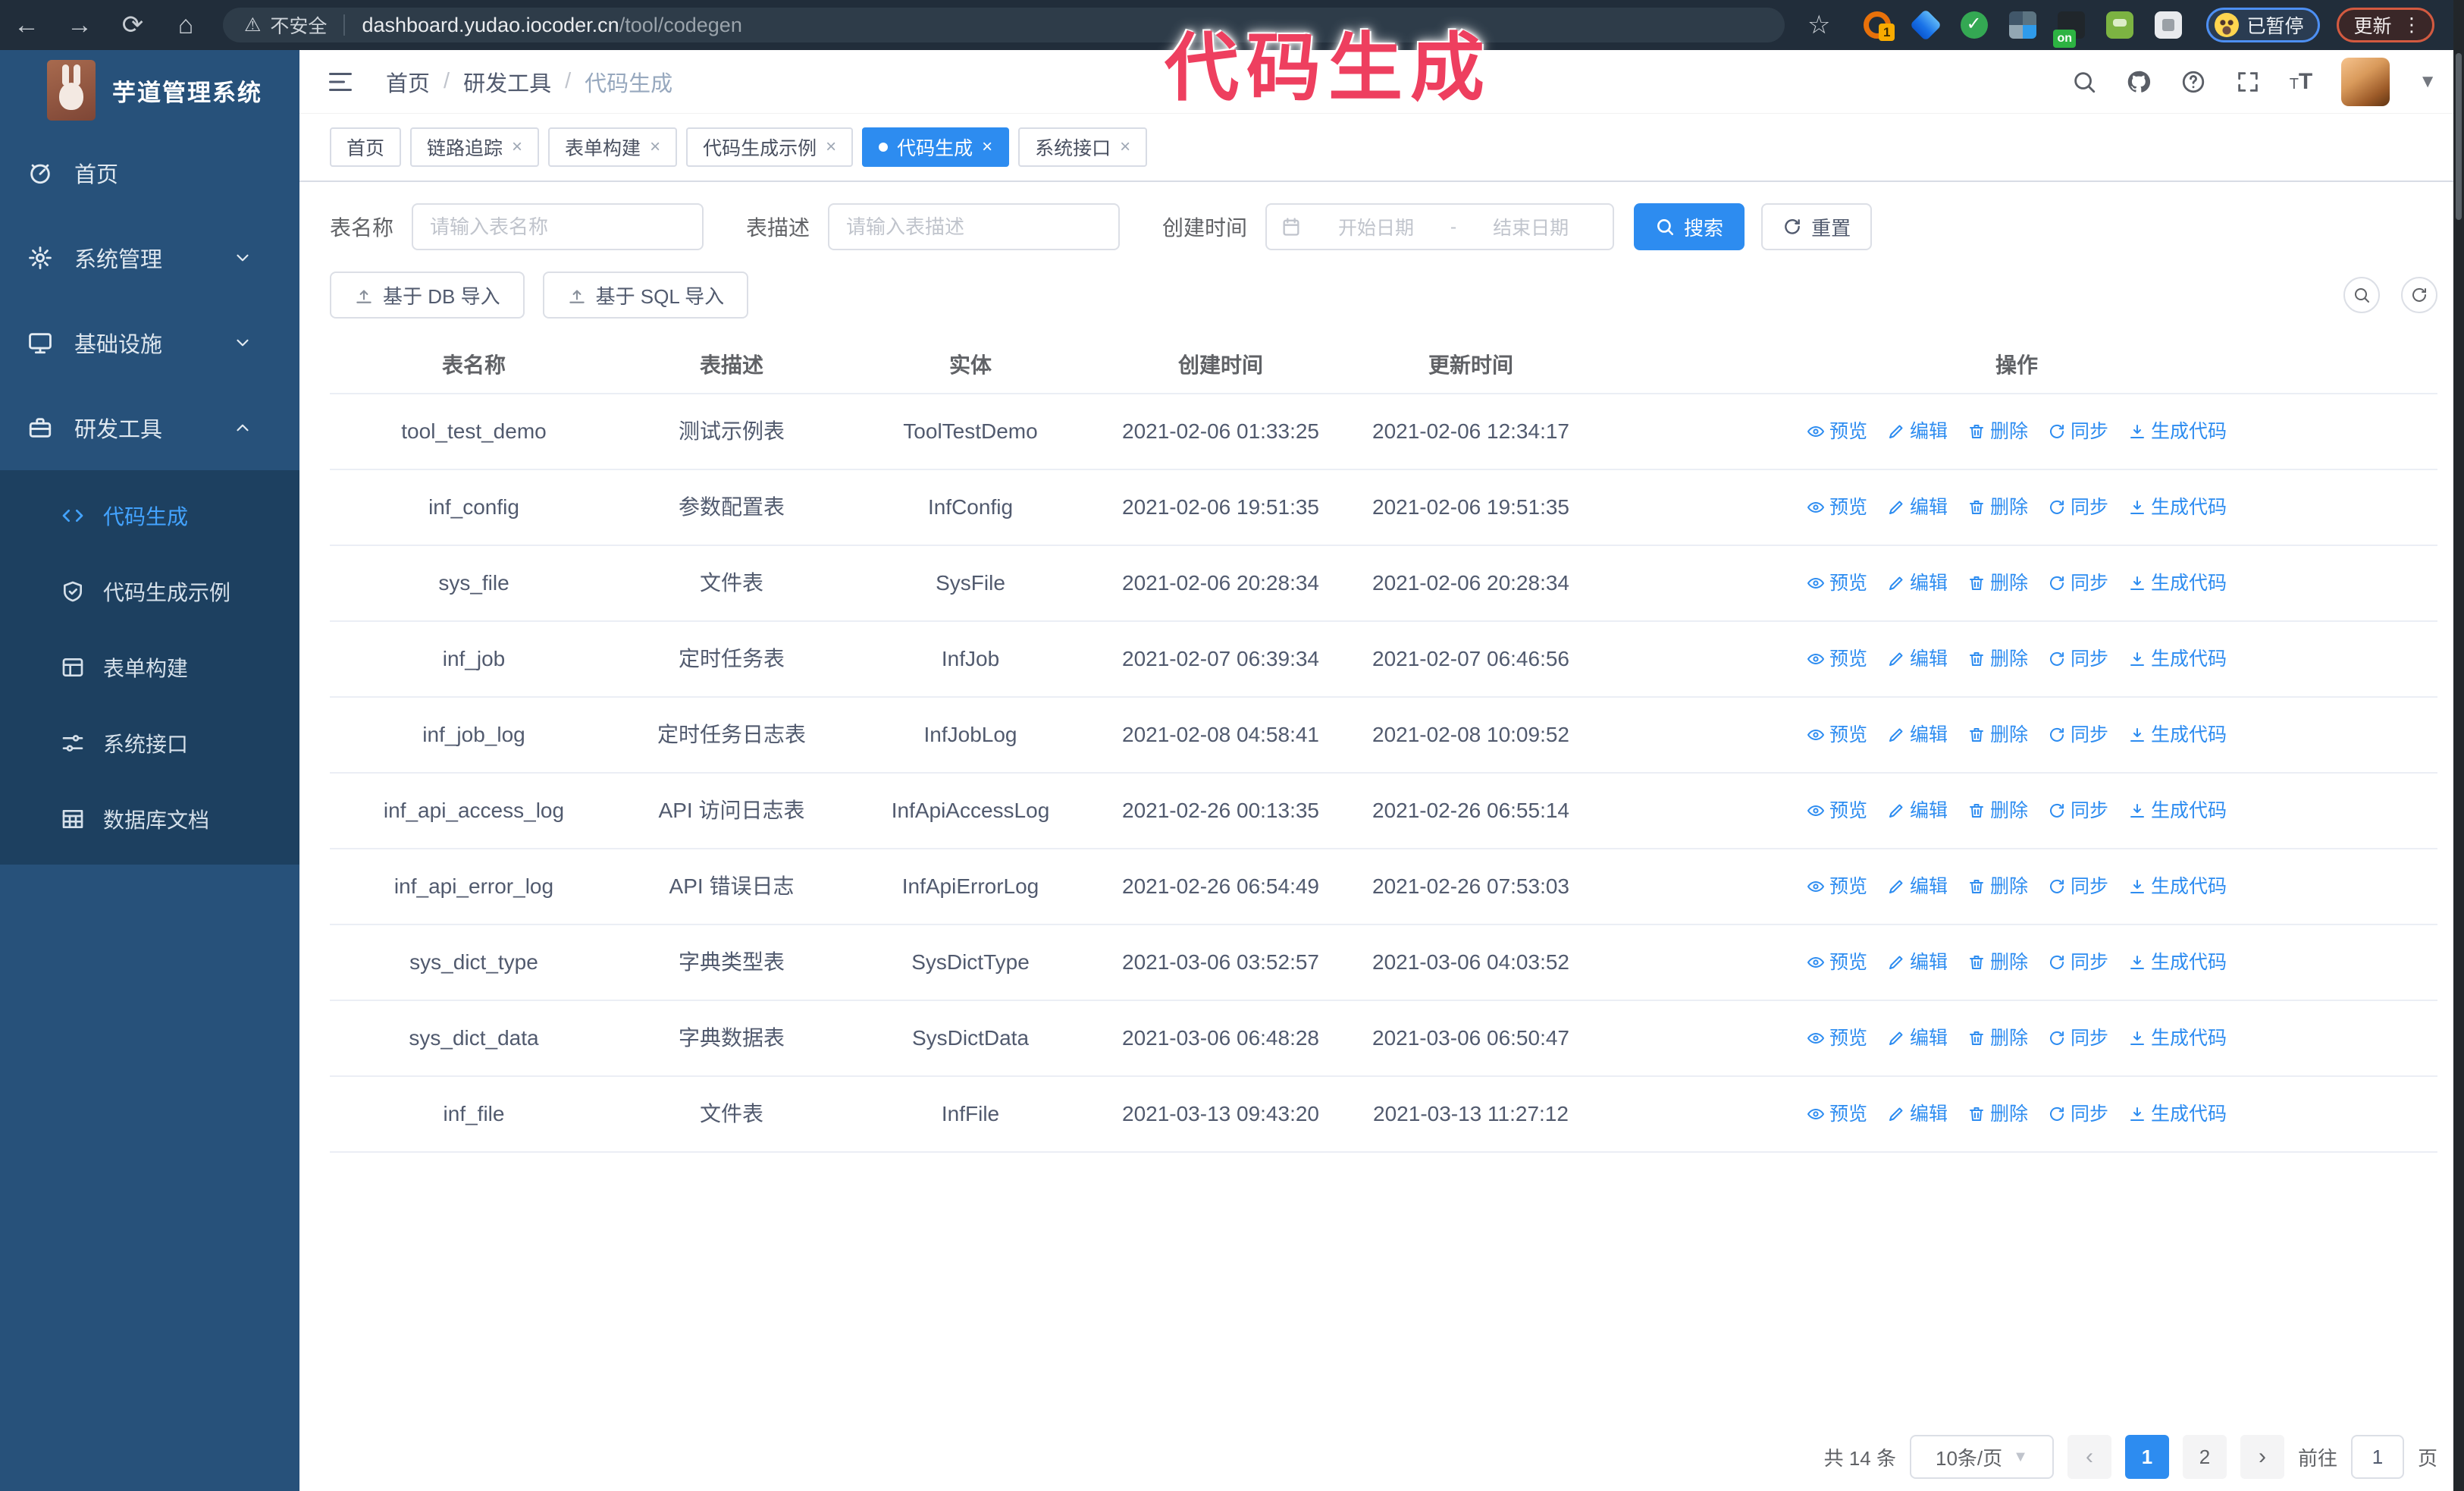 The height and width of the screenshot is (1491, 2464). Describe the element at coordinates (1819, 25) in the screenshot. I see `bookmark-star-icon: ☆` at that location.